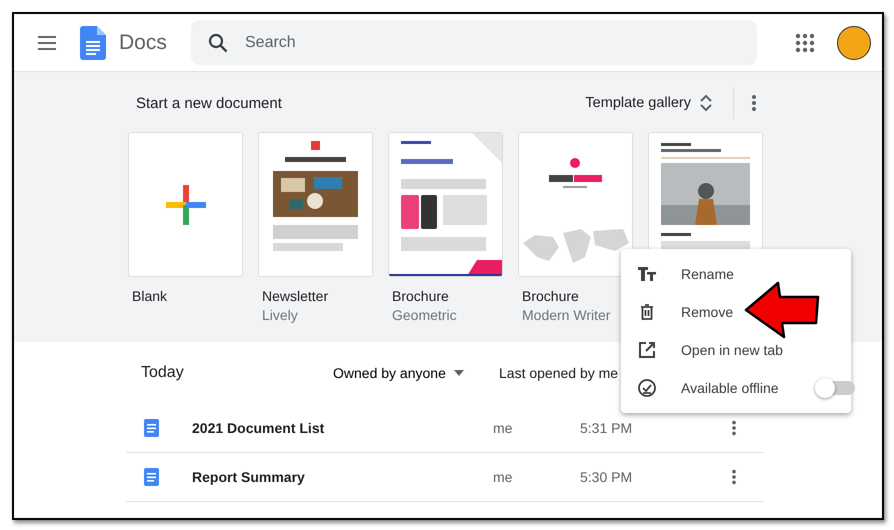 The height and width of the screenshot is (530, 894). Describe the element at coordinates (558, 373) in the screenshot. I see `sort-button: Last opened by me` at that location.